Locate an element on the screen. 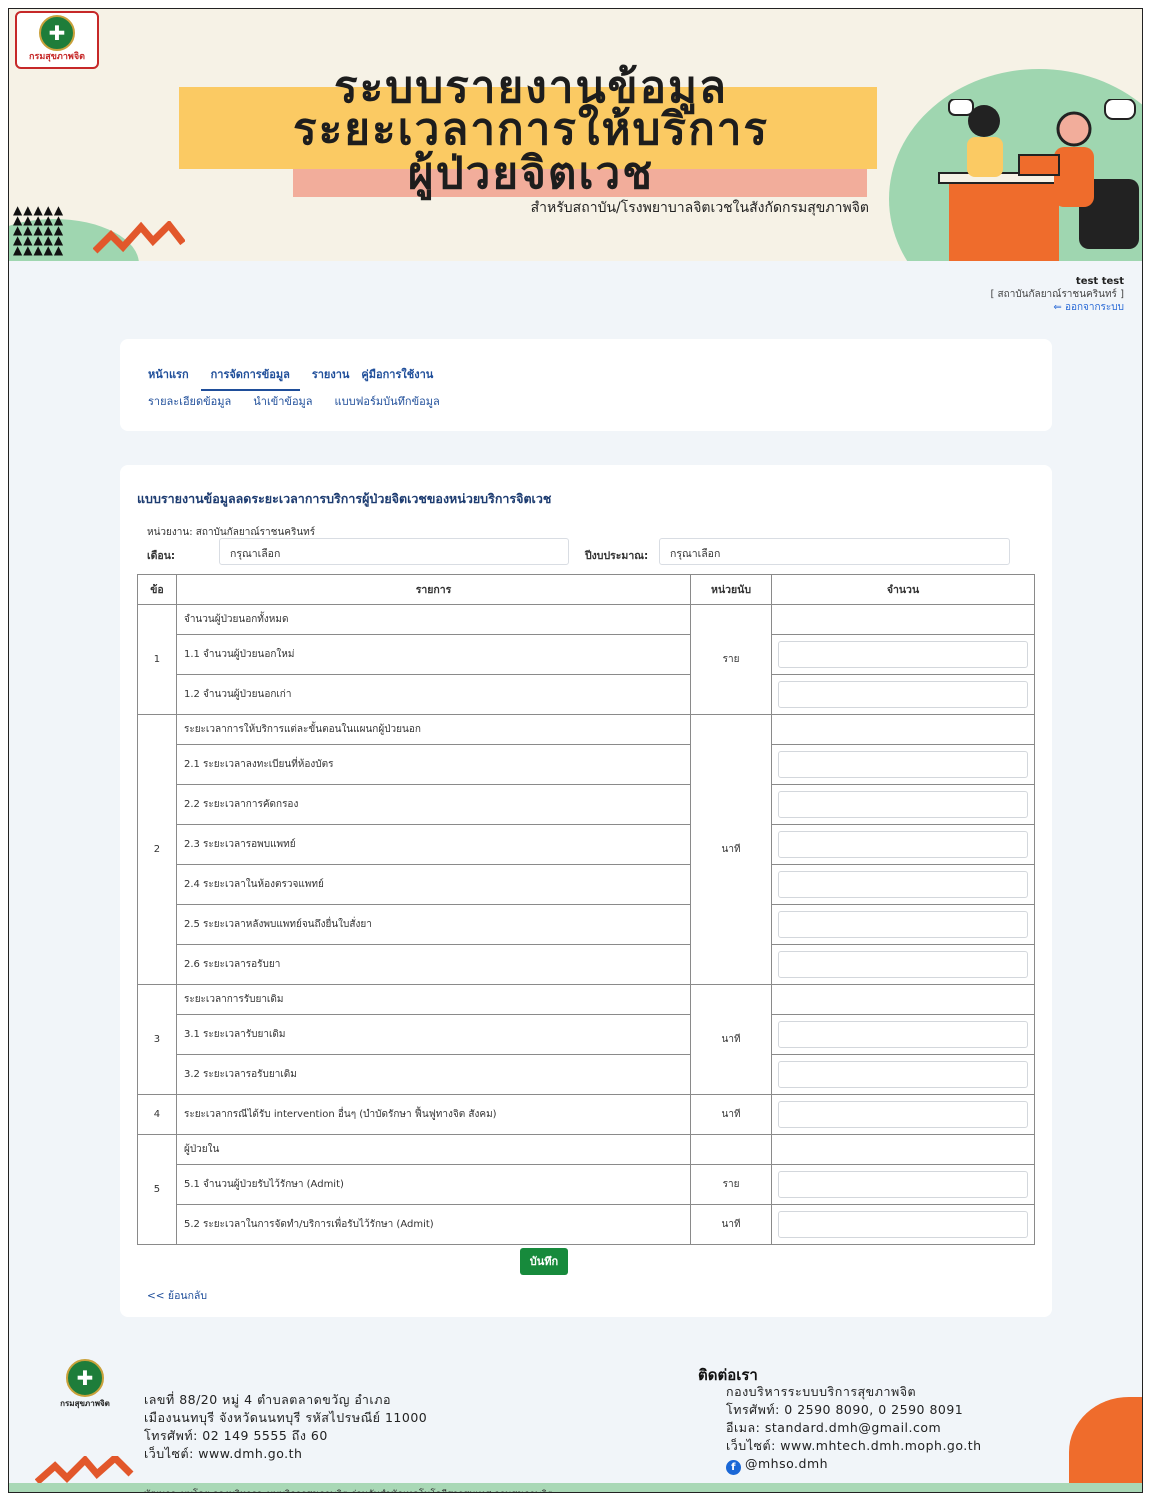 The height and width of the screenshot is (1501, 1151). logo-text: กรมสุขภาพจิต is located at coordinates (57, 57).